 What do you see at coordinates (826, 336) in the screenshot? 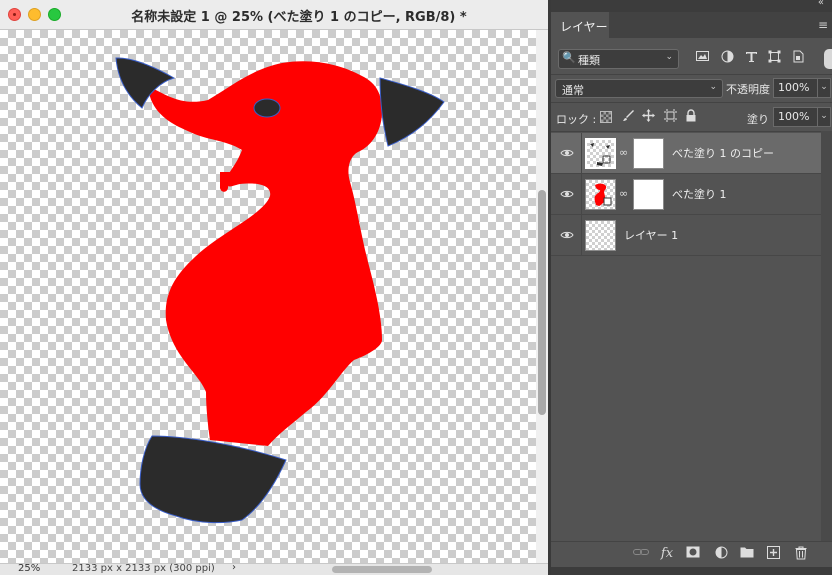
I see `layers-scrollbar` at bounding box center [826, 336].